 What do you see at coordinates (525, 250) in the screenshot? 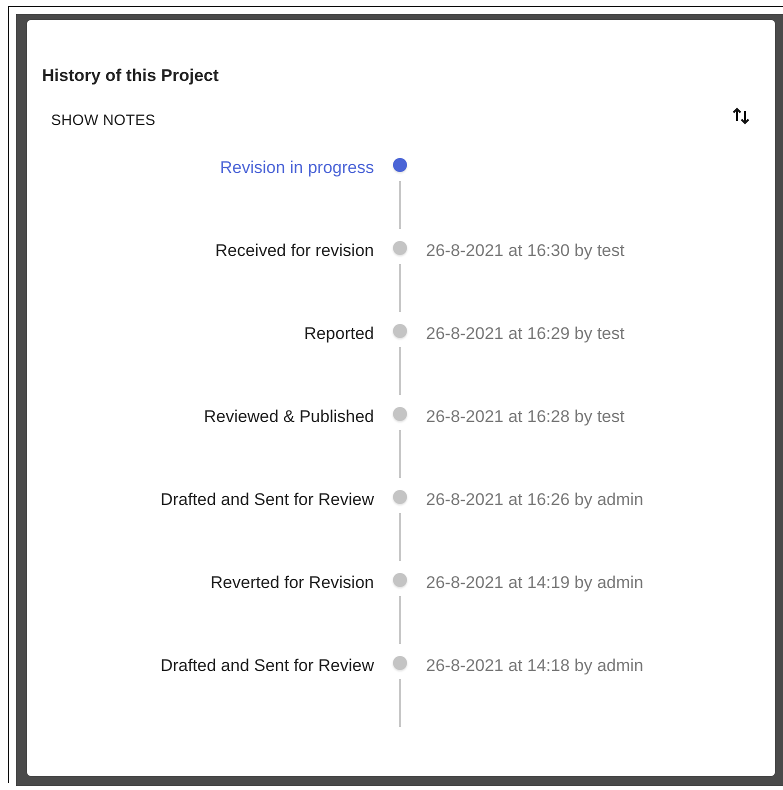
I see `timestamp-text: 26-8-2021 at 16:30 by test` at bounding box center [525, 250].